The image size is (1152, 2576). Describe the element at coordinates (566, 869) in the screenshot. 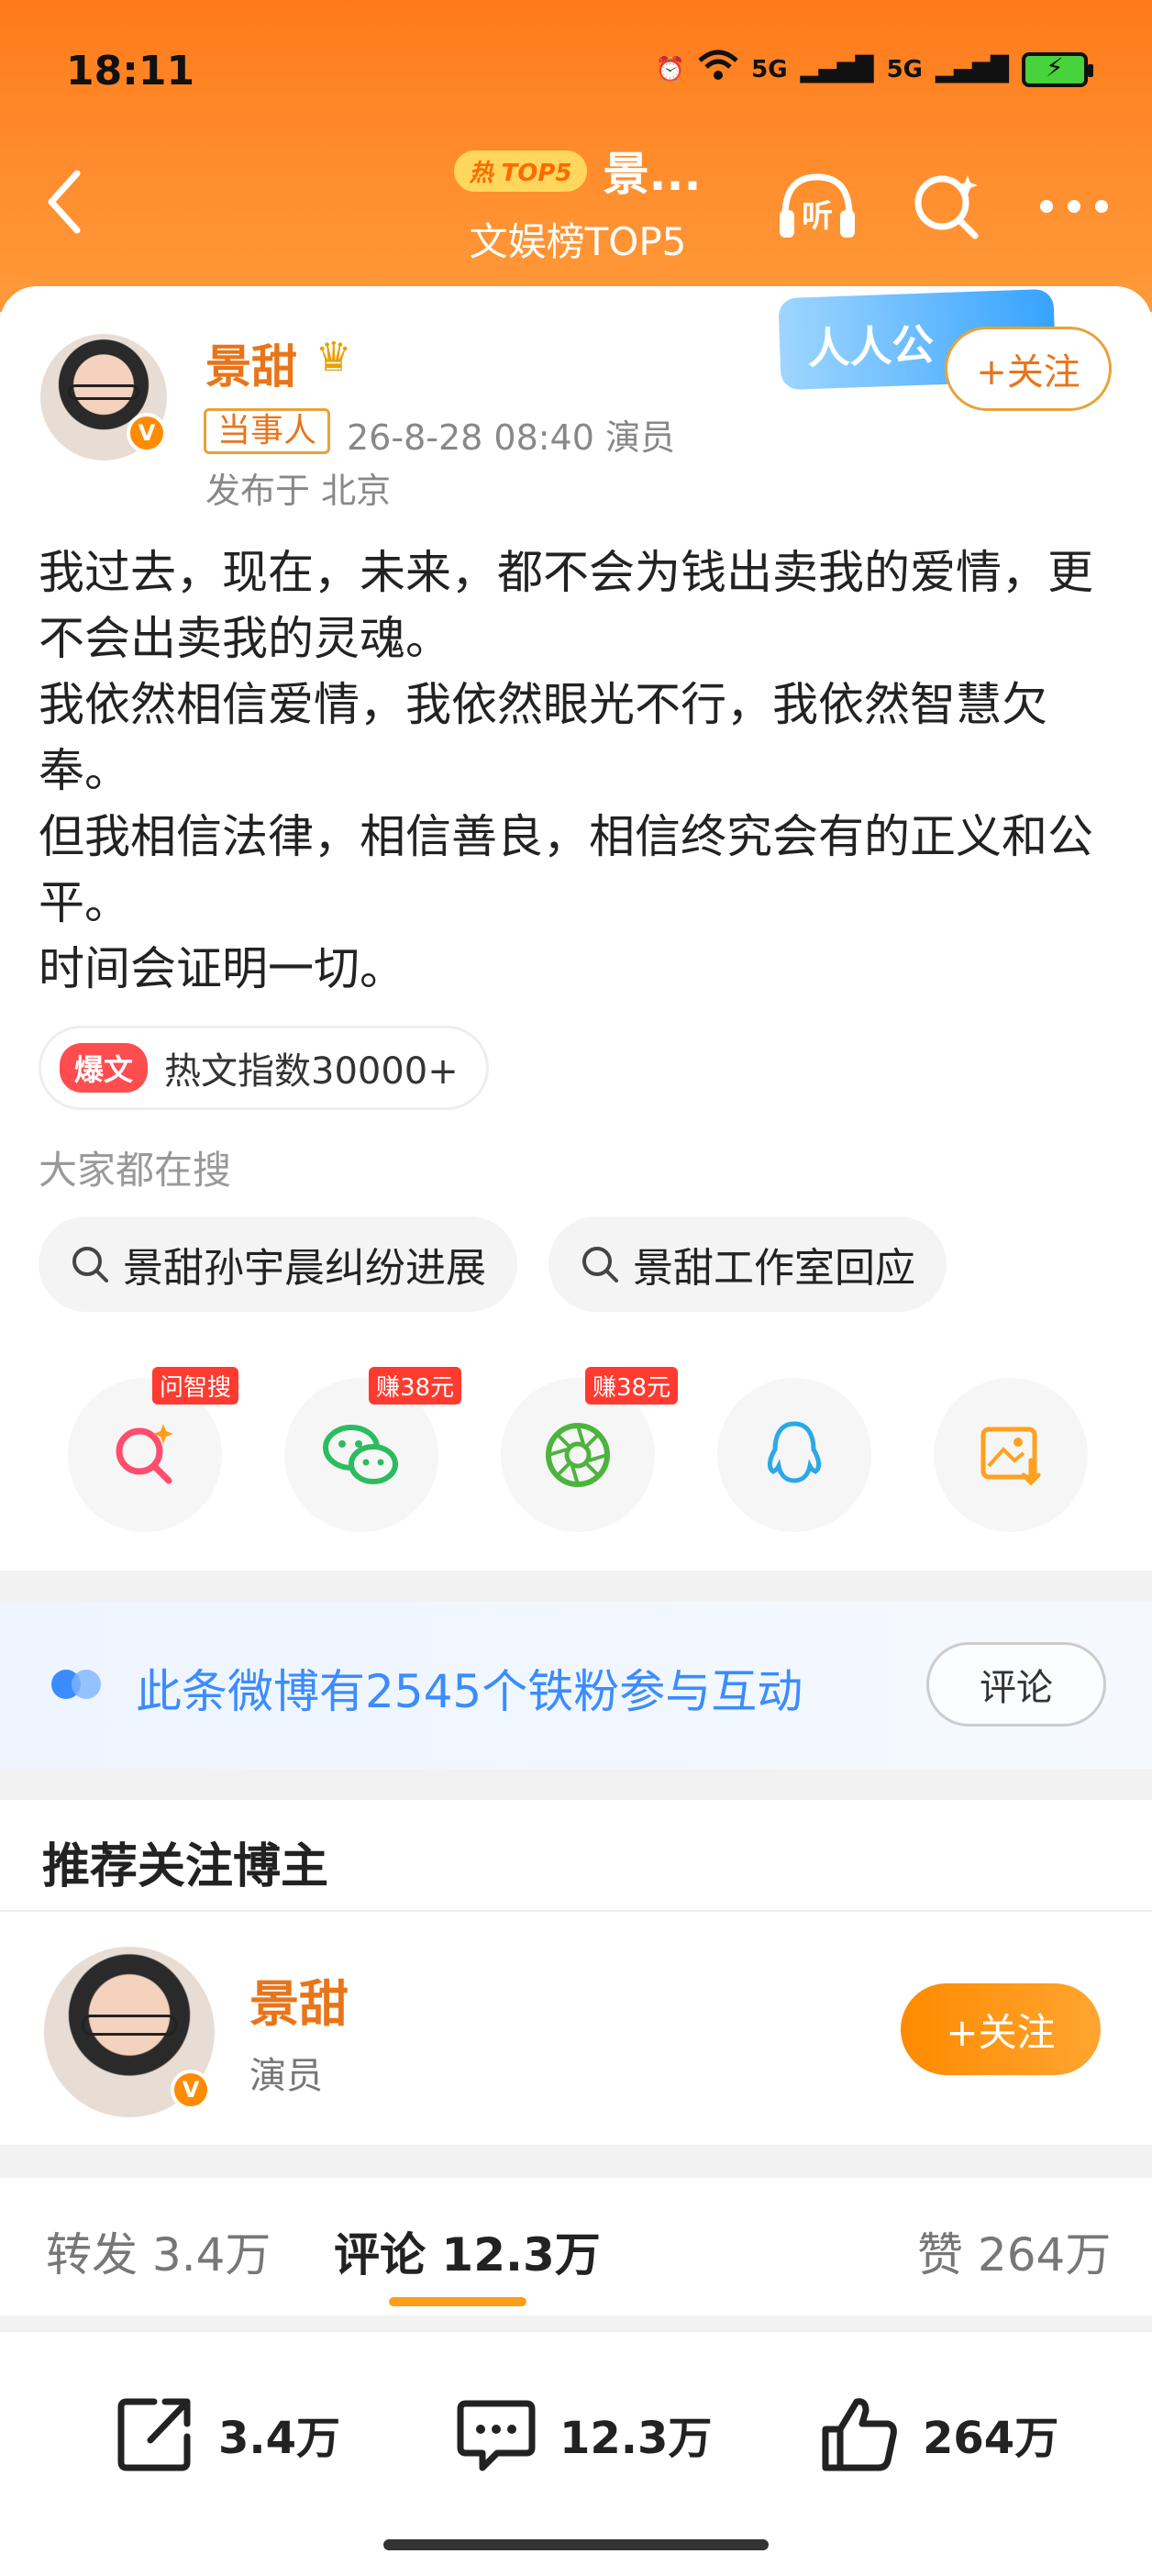

I see `post-paragraph: 但我相信法律，相信善良，相信终究会有的正义和公平。` at that location.